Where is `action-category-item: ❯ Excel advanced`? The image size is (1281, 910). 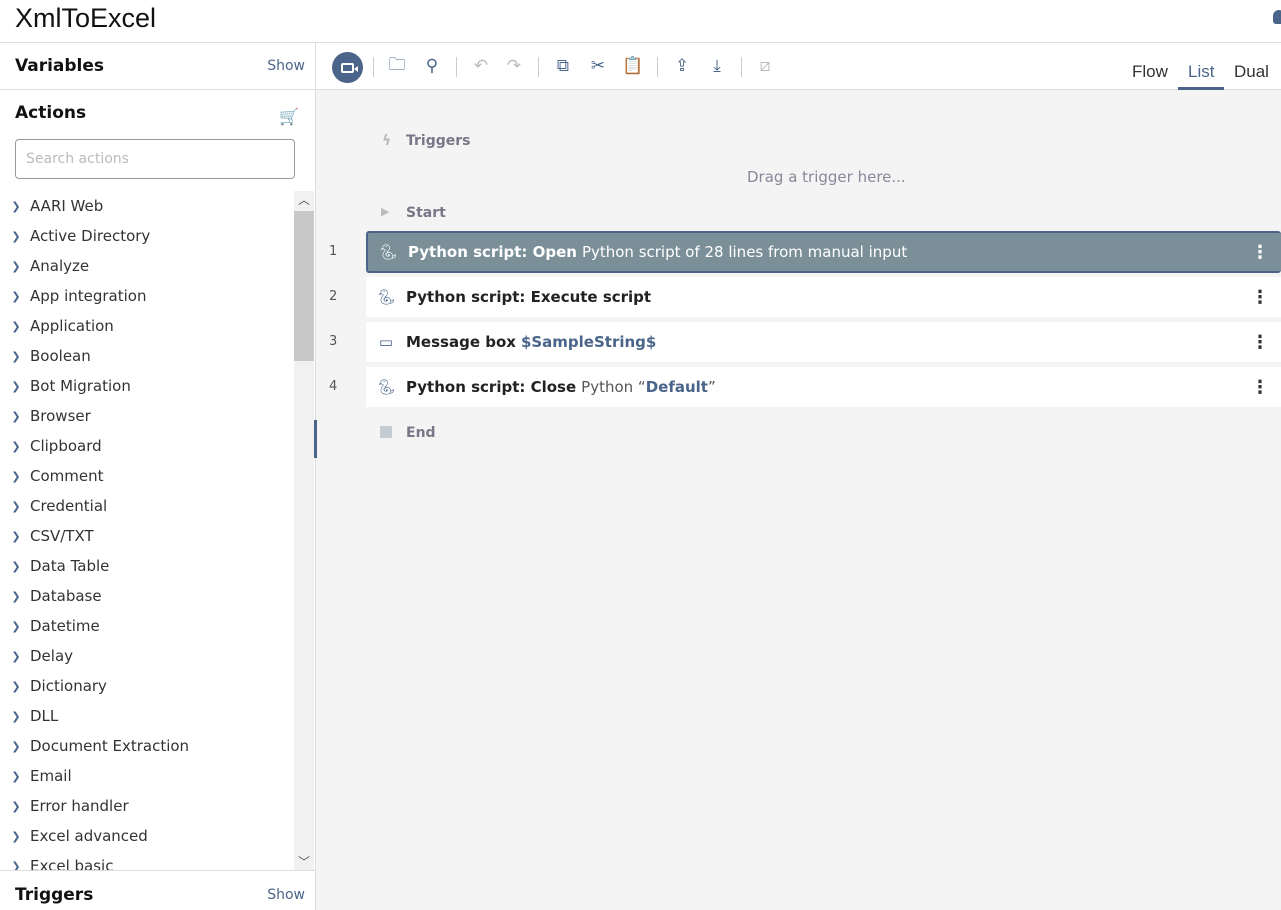 action-category-item: ❯ Excel advanced is located at coordinates (147, 836).